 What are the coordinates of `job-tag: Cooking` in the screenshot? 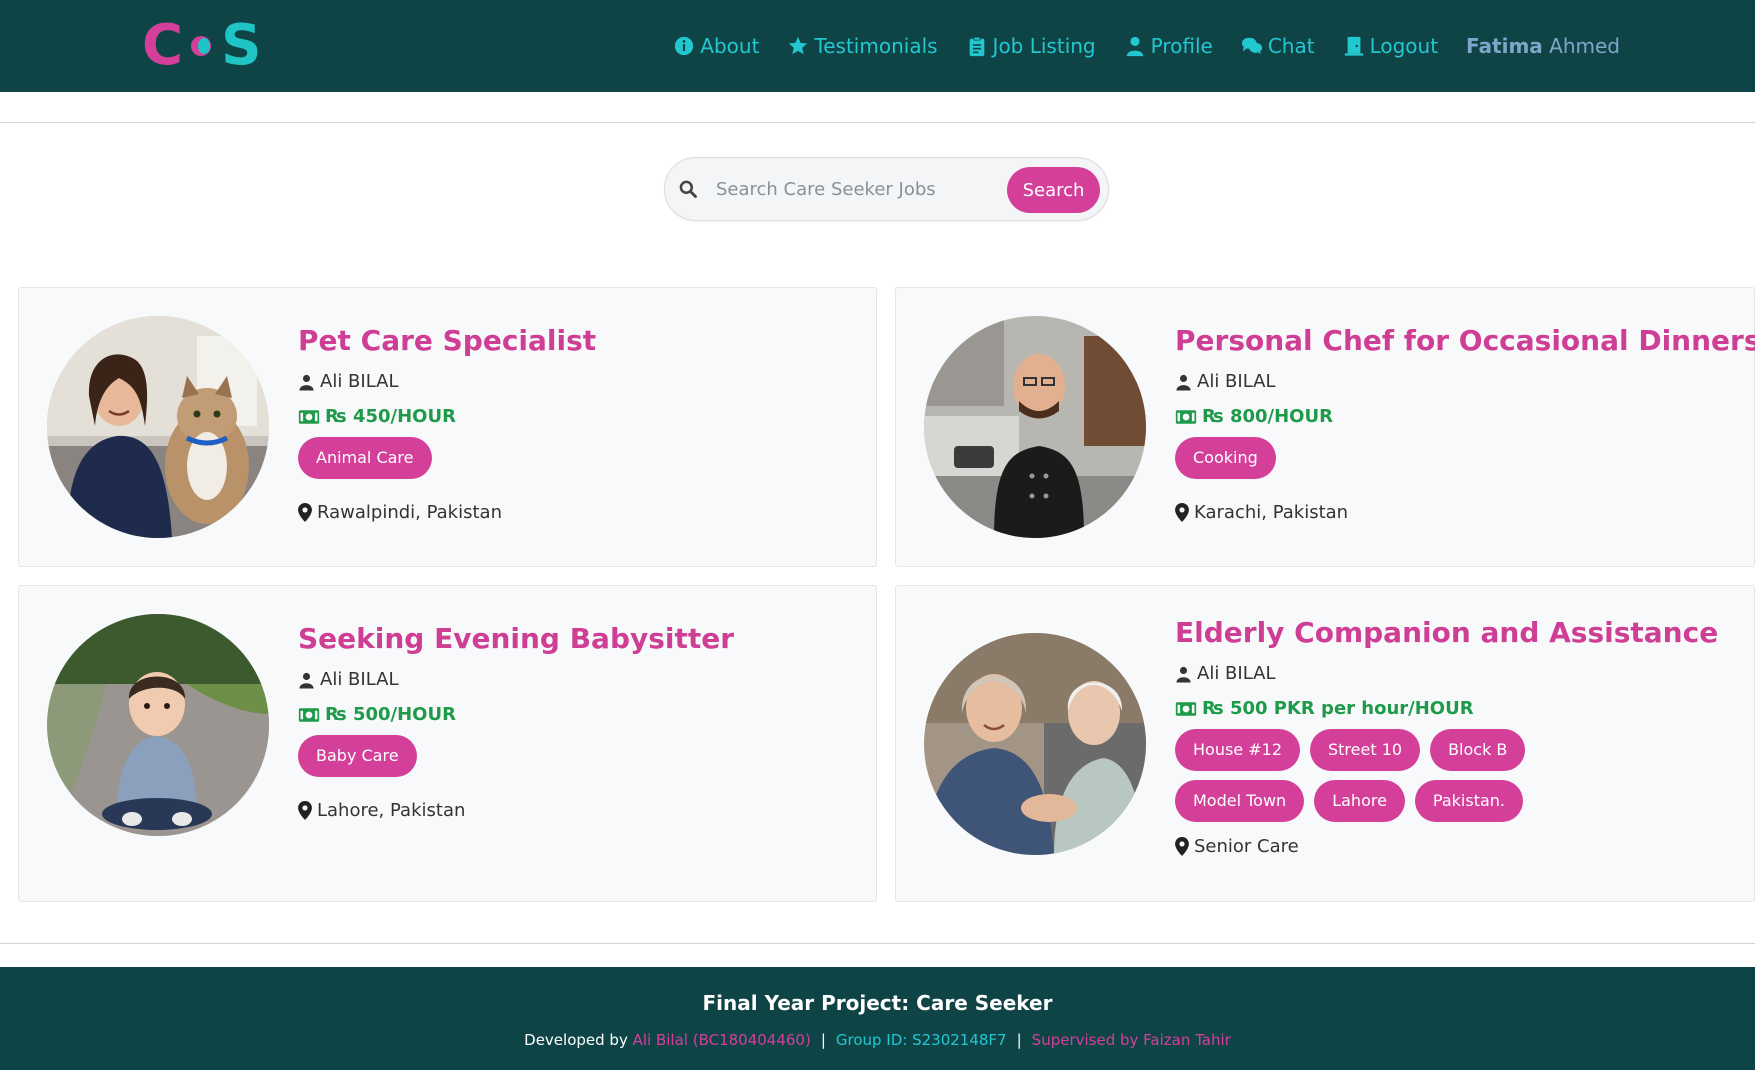 It's located at (1225, 458).